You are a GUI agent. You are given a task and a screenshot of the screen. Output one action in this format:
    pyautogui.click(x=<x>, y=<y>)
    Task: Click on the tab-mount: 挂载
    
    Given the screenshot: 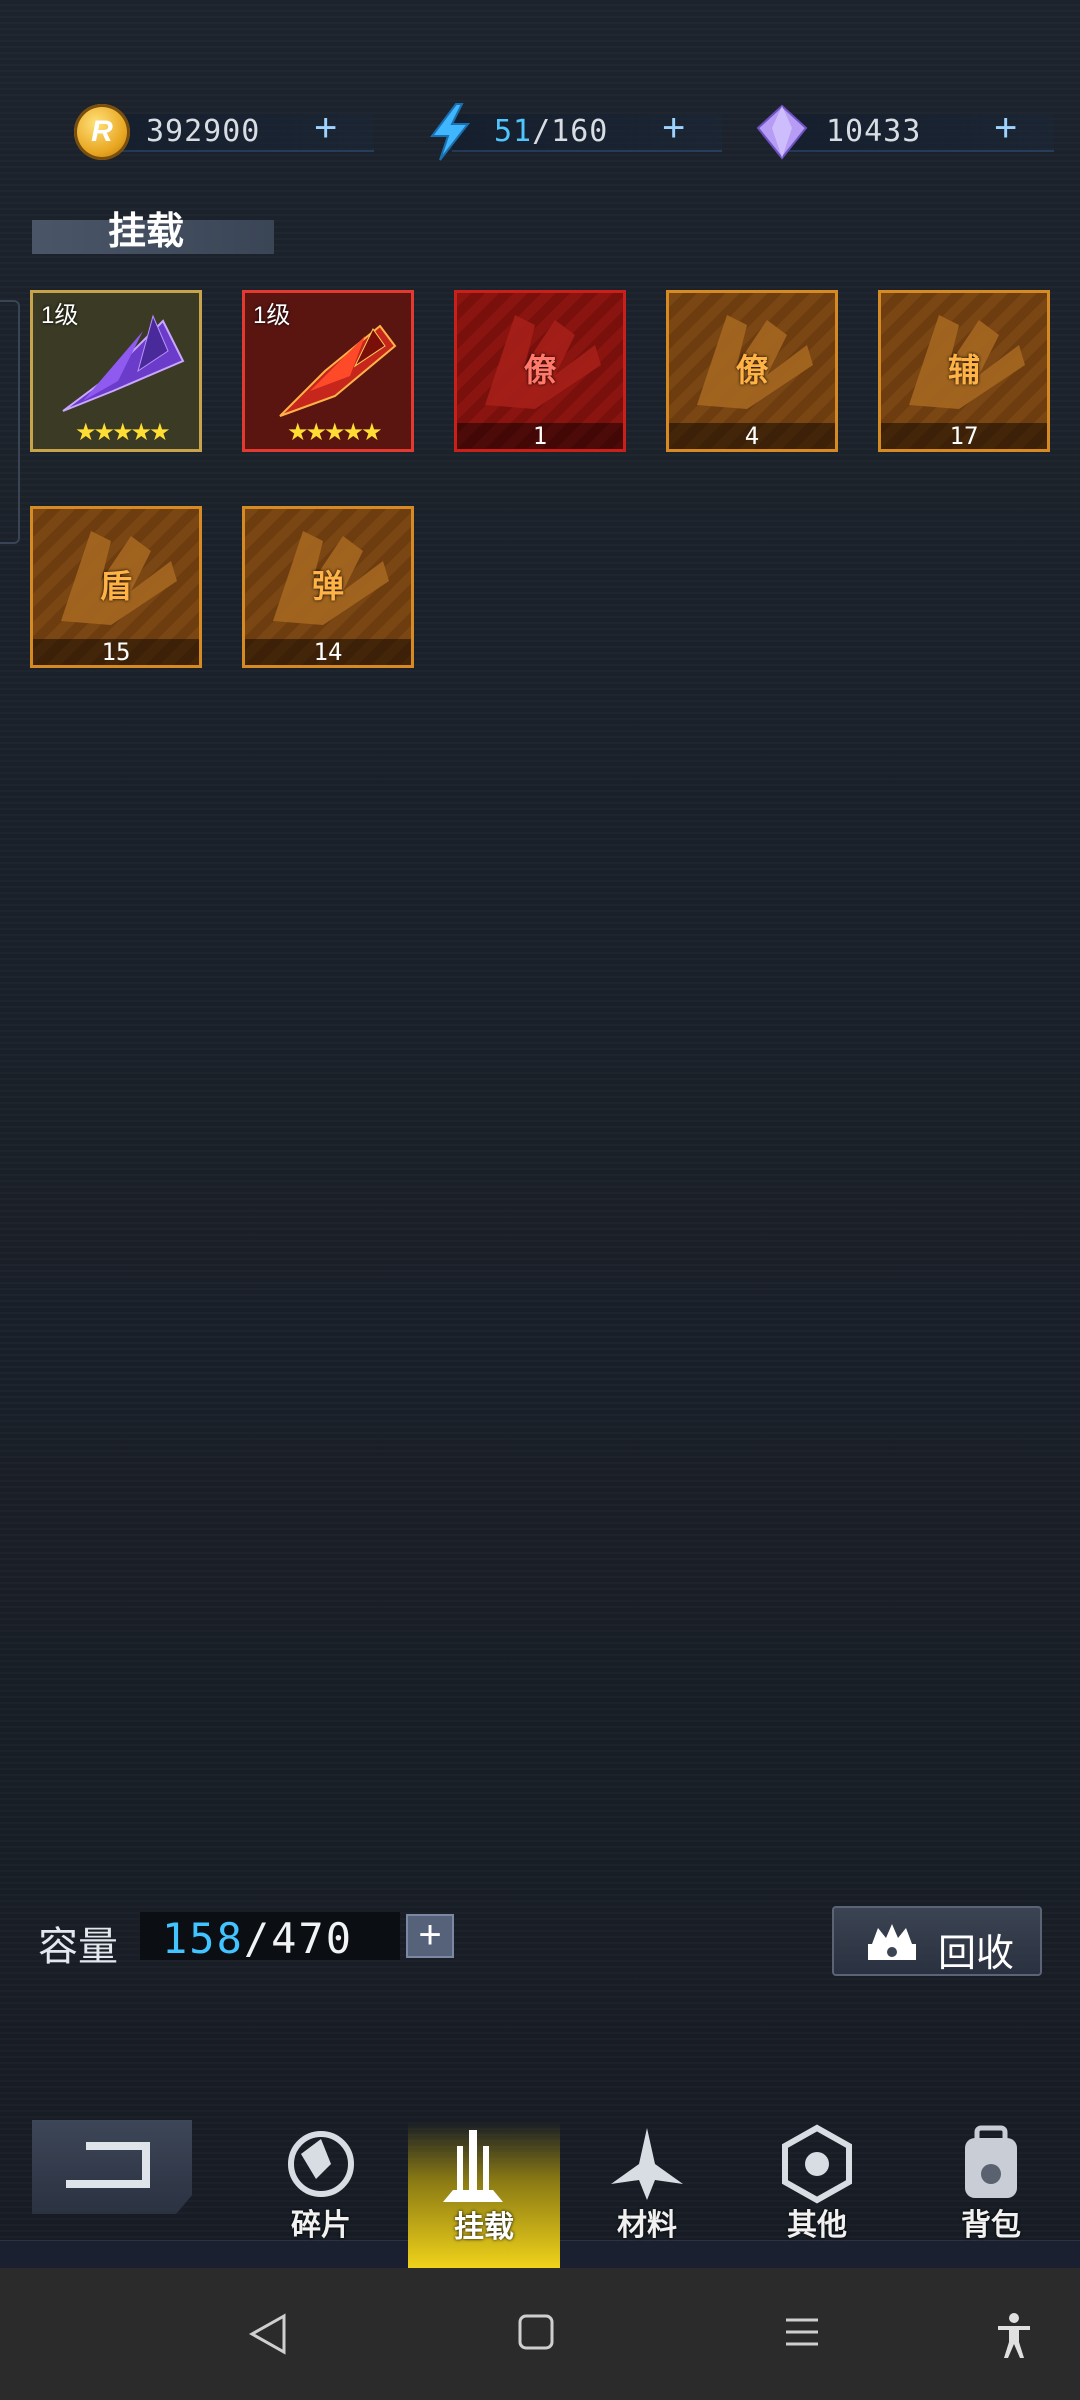 What is the action you would take?
    pyautogui.click(x=484, y=2195)
    